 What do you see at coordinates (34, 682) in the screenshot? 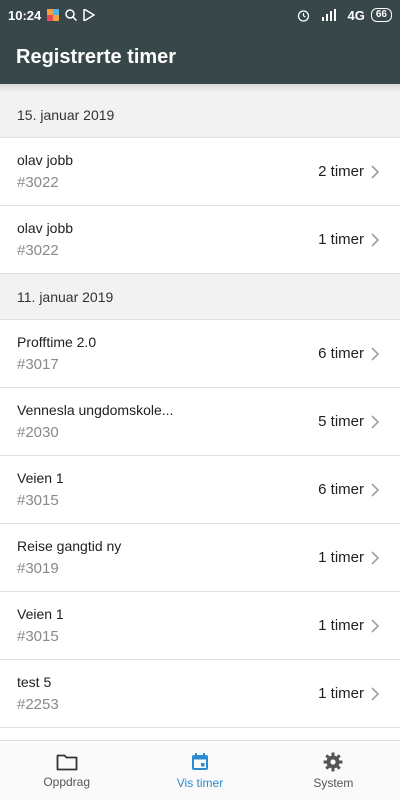
I see `job-name: test 5` at bounding box center [34, 682].